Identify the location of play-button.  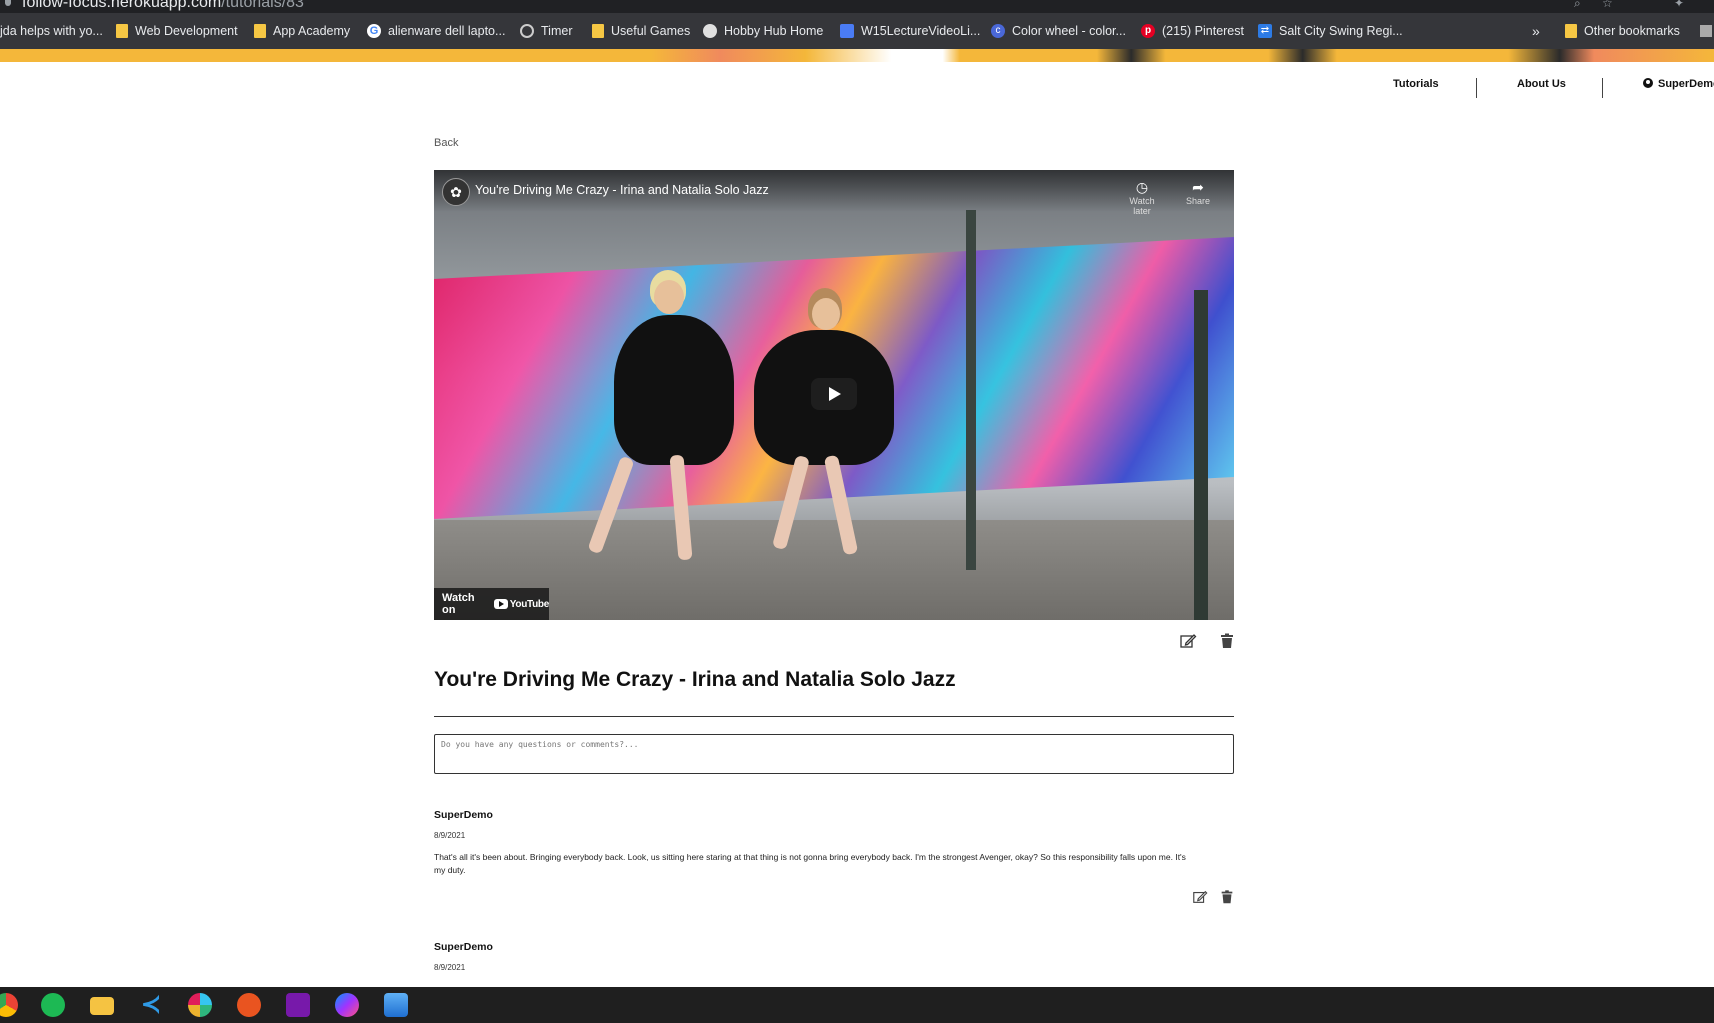
(834, 394).